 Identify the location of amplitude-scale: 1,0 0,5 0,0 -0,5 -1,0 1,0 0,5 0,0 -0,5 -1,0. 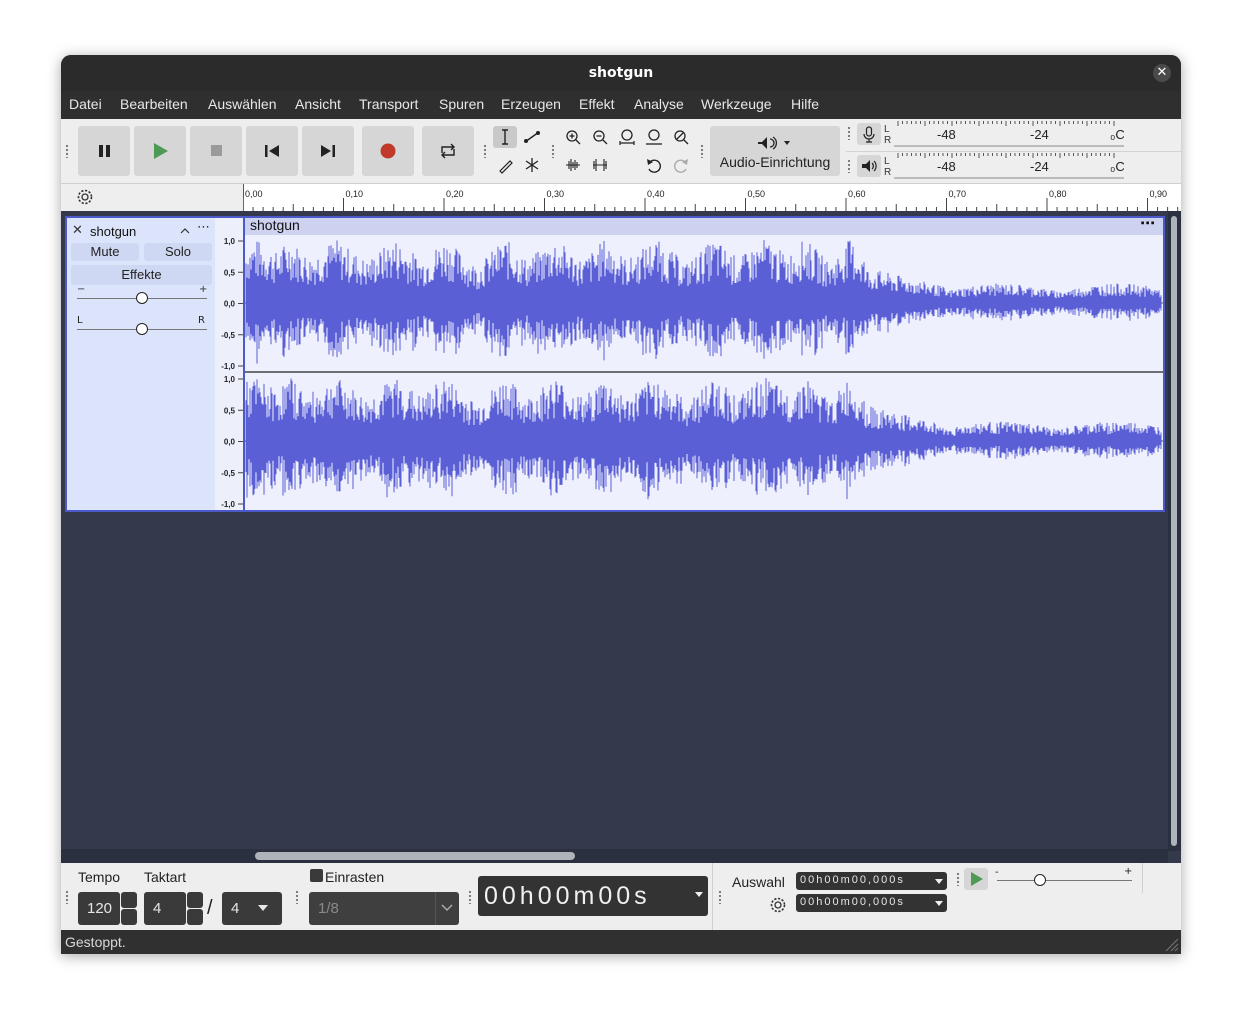
(229, 364).